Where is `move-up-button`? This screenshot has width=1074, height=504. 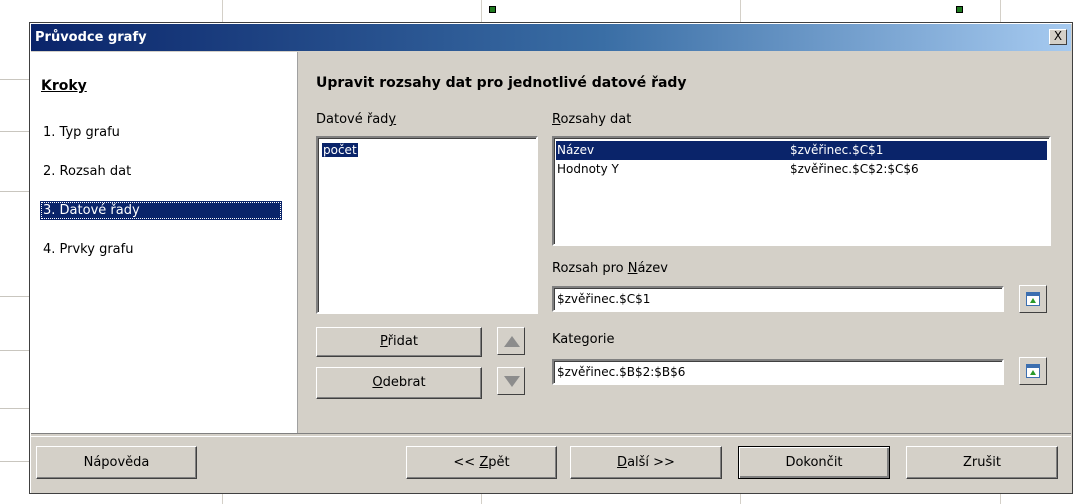
move-up-button is located at coordinates (511, 341).